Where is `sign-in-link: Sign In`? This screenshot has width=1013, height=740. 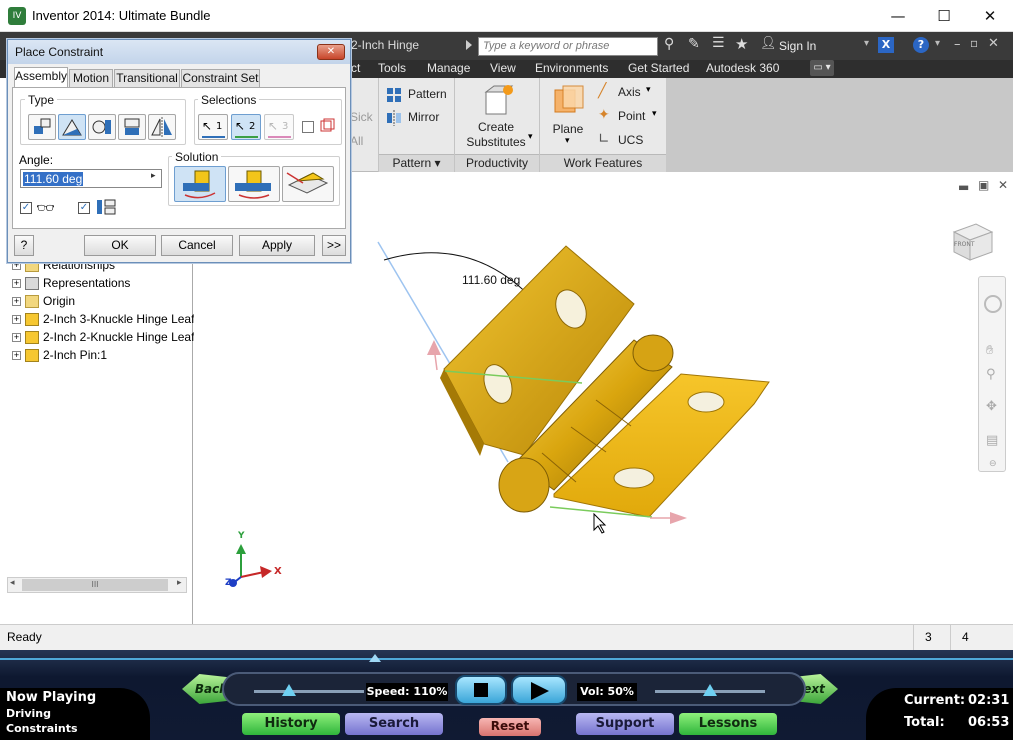
sign-in-link: Sign In is located at coordinates (797, 46).